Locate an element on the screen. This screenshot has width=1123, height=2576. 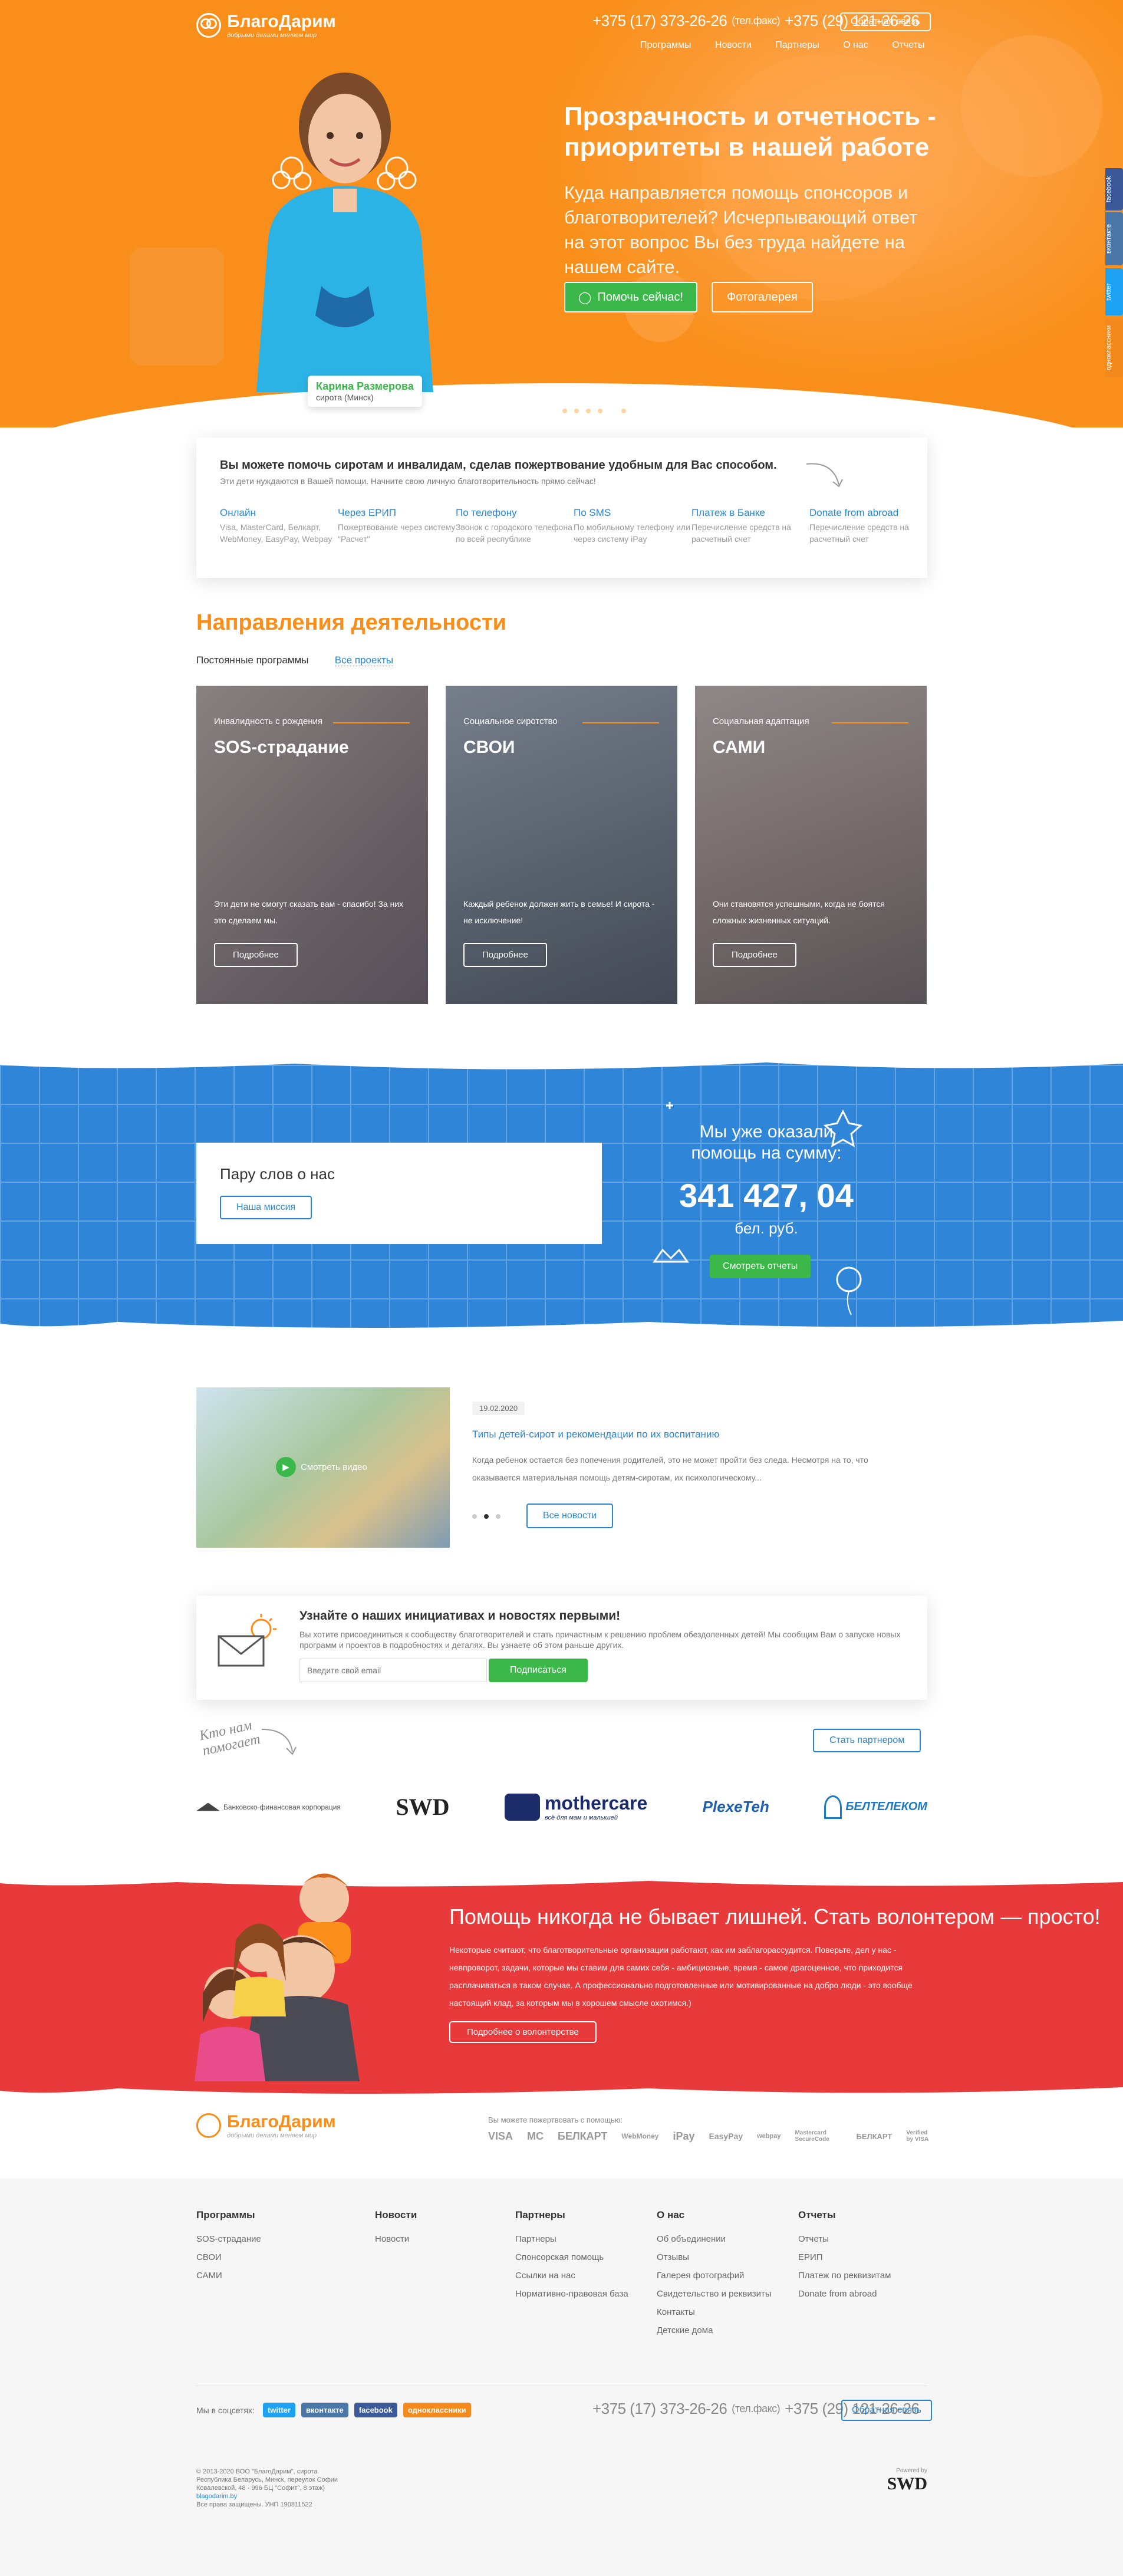
volunteer-button: Подробнее о волонтерстве is located at coordinates (523, 2032).